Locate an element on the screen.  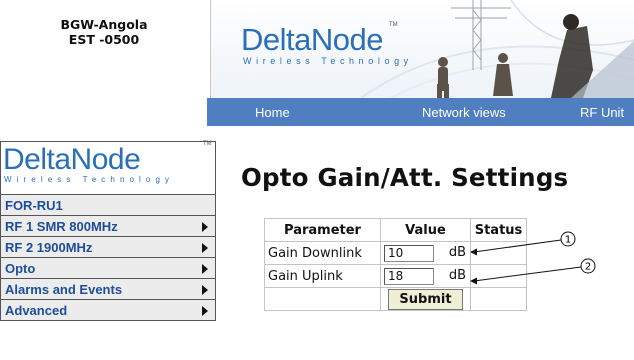
callout-annotations: 1 2 is located at coordinates (533, 258).